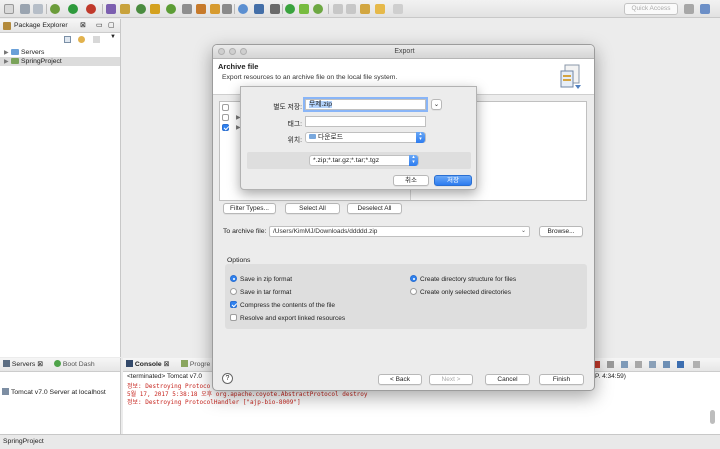 The height and width of the screenshot is (449, 720). What do you see at coordinates (57, 363) in the screenshot?
I see `boot-dash-icon` at bounding box center [57, 363].